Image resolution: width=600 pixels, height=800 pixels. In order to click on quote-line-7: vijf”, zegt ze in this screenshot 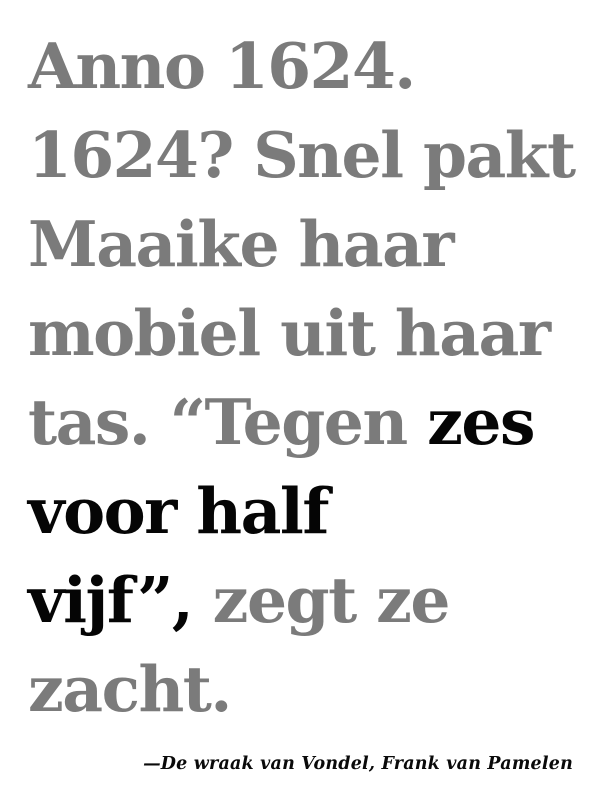, I will do `click(308, 600)`.